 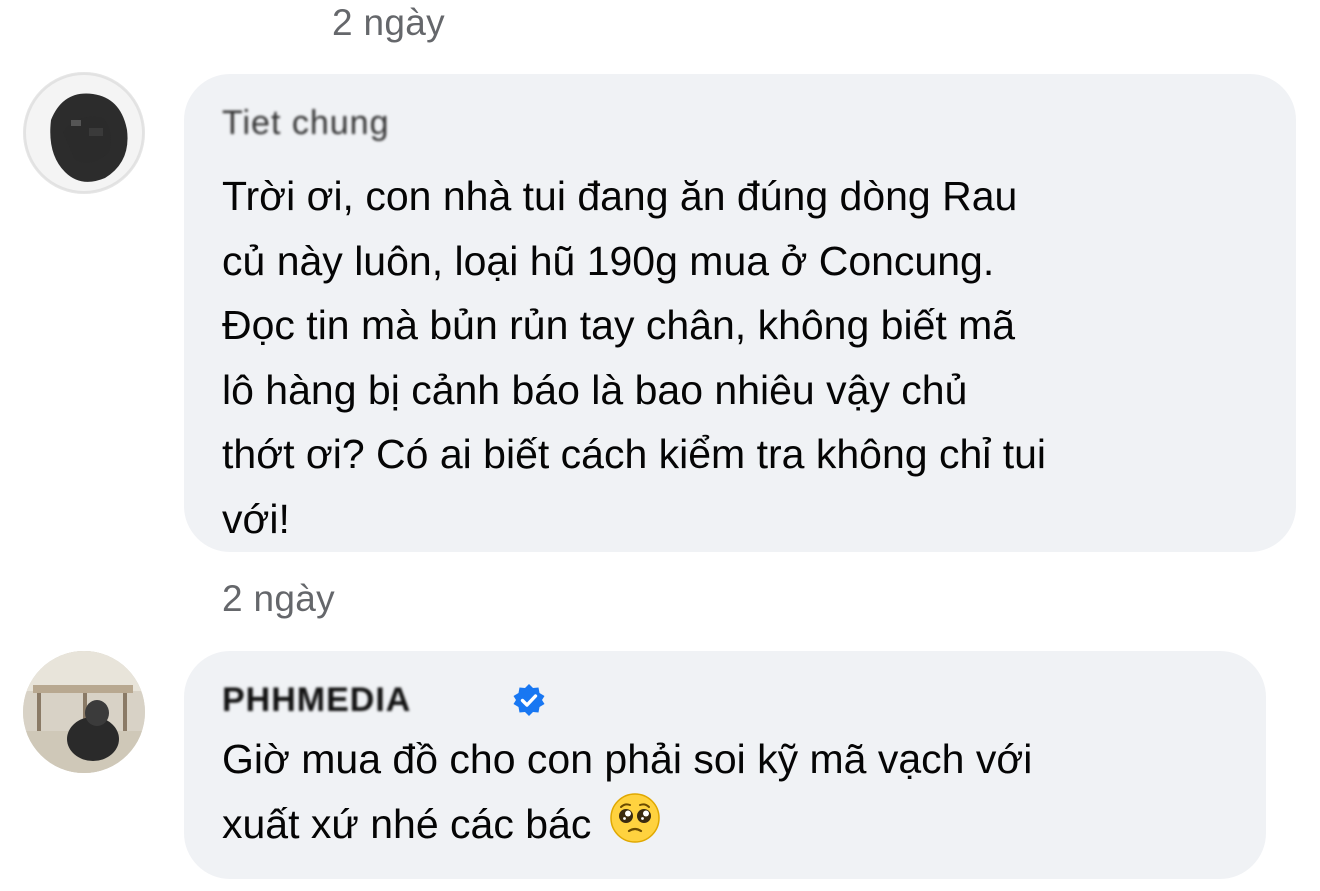 What do you see at coordinates (529, 700) in the screenshot?
I see `verified-badge-icon` at bounding box center [529, 700].